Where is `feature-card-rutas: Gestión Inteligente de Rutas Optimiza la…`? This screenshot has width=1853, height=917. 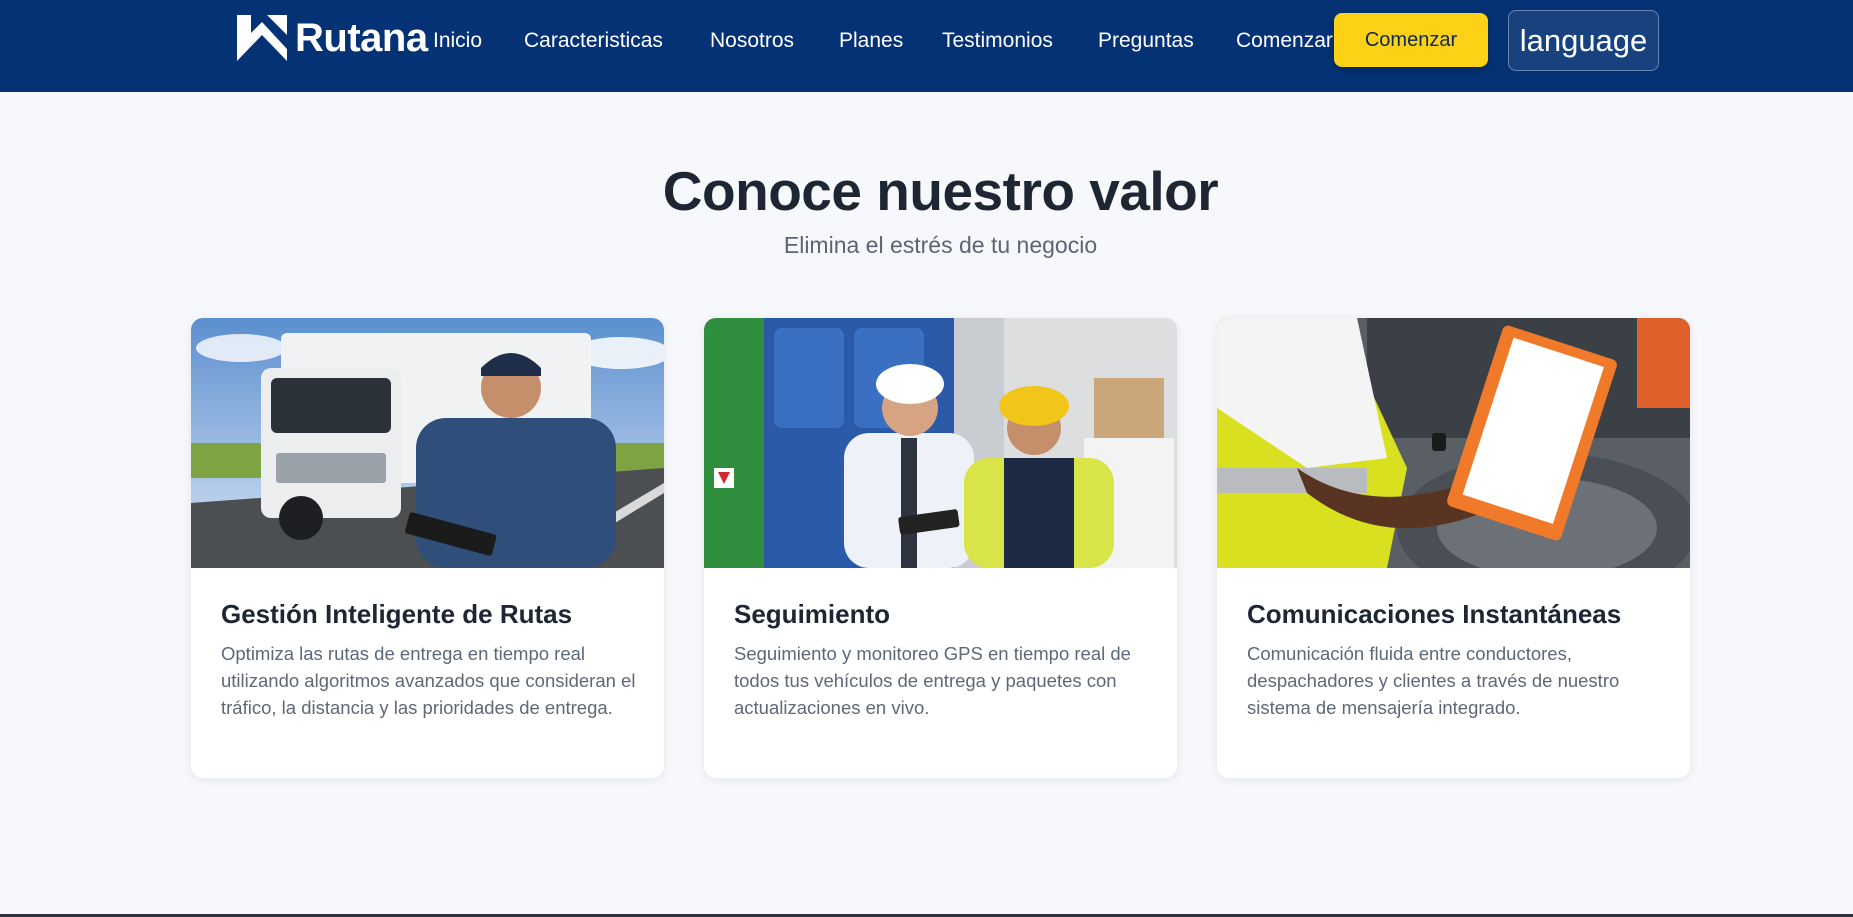 feature-card-rutas: Gestión Inteligente de Rutas Optimiza la… is located at coordinates (427, 548).